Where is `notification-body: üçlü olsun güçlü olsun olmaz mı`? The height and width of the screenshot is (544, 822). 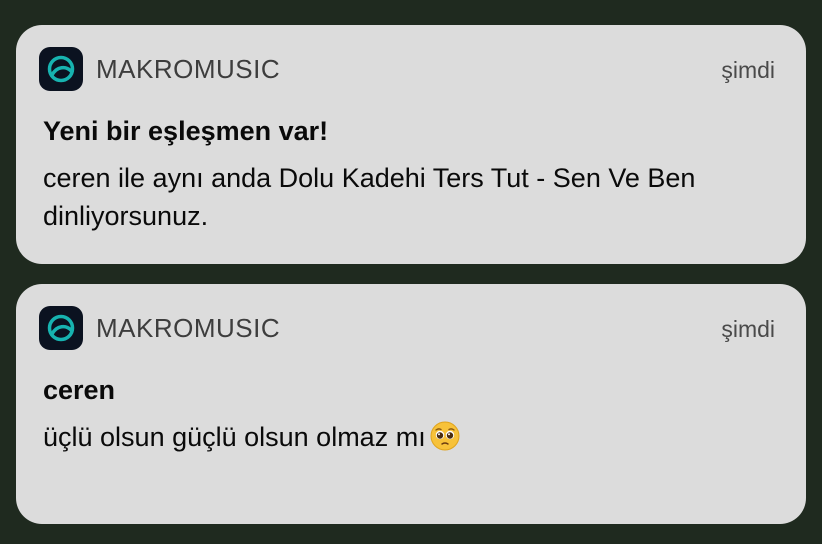 notification-body: üçlü olsun güçlü olsun olmaz mı is located at coordinates (234, 437).